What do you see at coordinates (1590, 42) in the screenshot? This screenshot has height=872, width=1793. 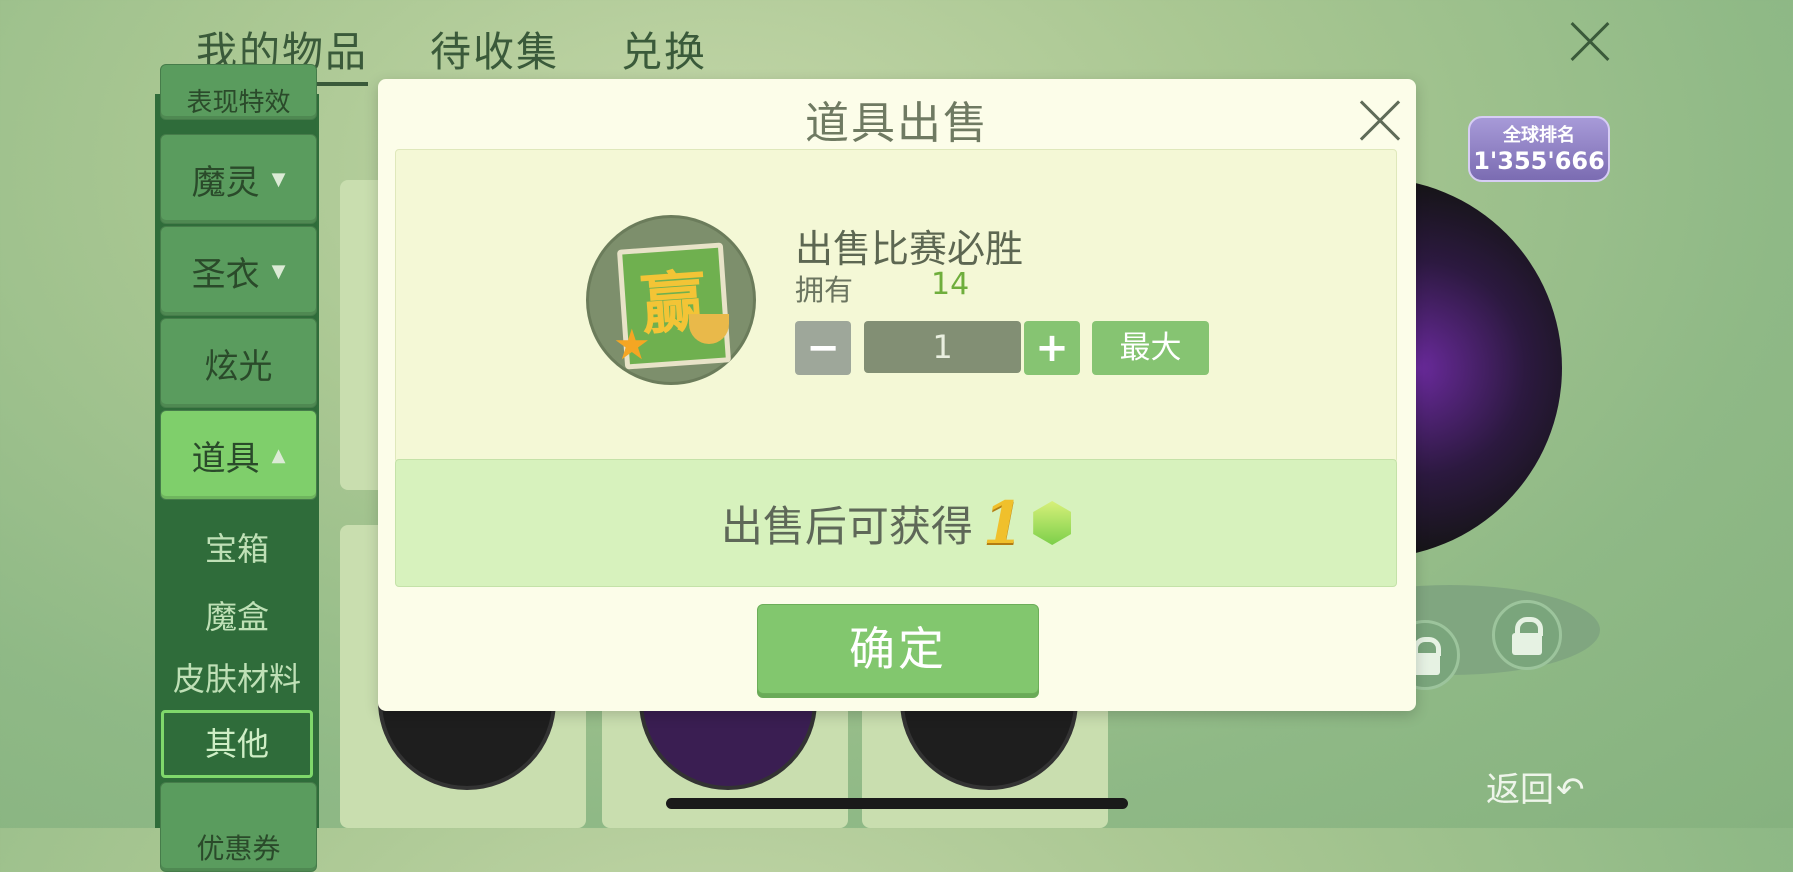 I see `page-close-icon` at bounding box center [1590, 42].